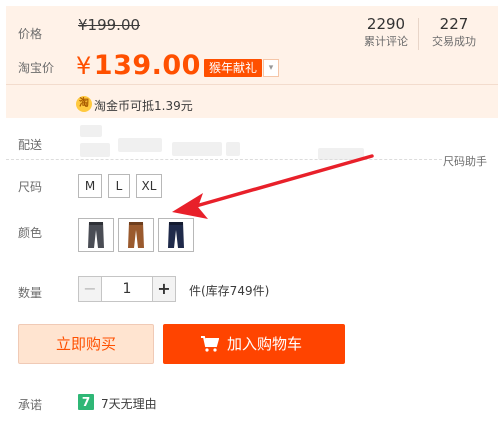  Describe the element at coordinates (30, 405) in the screenshot. I see `promise-label: 承诺` at that location.